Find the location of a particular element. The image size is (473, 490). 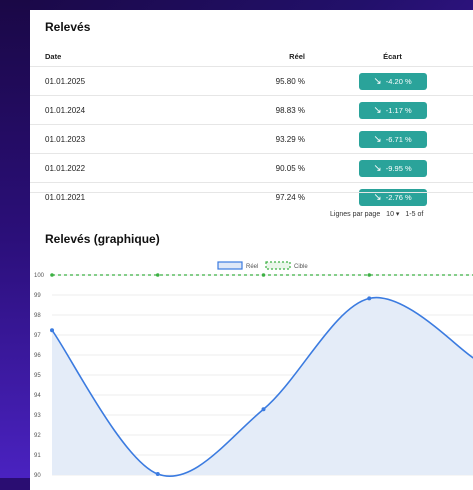

cell-date: 01.01.2025 is located at coordinates (117, 81).